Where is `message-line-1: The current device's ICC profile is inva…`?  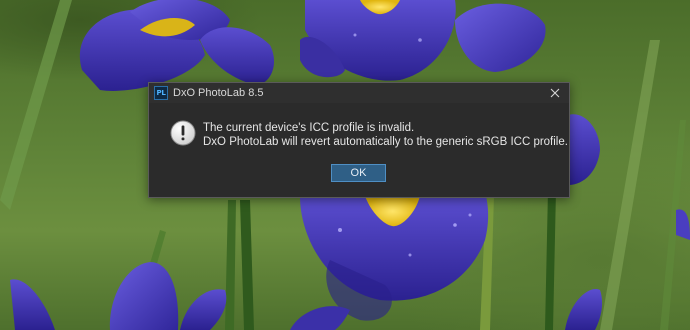
message-line-1: The current device's ICC profile is inva… is located at coordinates (309, 128).